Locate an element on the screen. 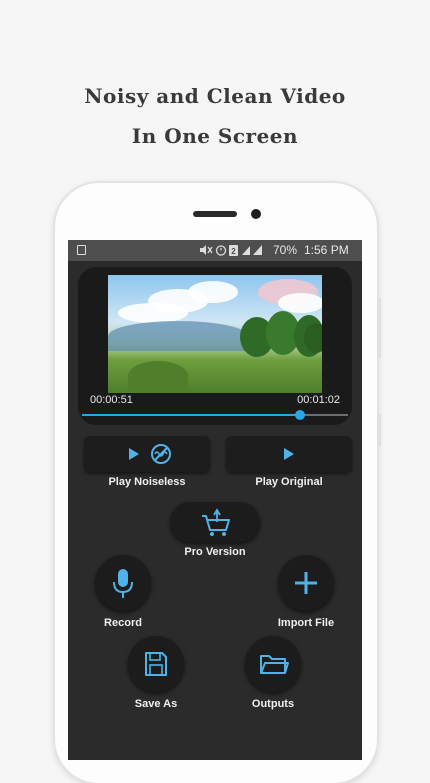 The height and width of the screenshot is (783, 430). notification-icon is located at coordinates (81, 250).